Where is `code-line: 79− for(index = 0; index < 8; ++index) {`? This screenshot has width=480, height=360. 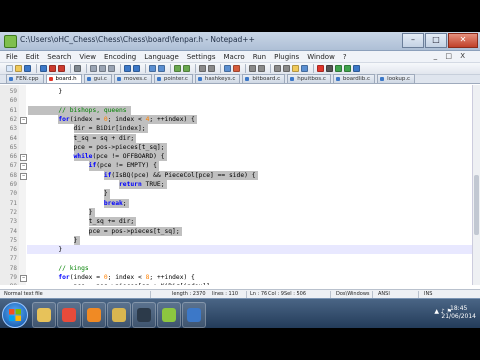
code-line: 79− for(index = 0; index < 8; ++index) { is located at coordinates (236, 277).